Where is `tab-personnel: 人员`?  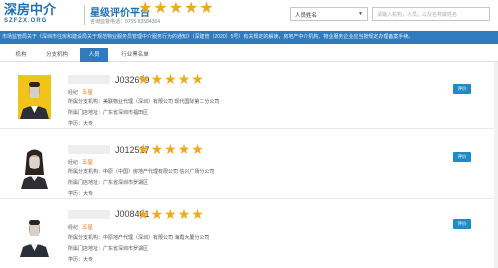
tab-personnel: 人员 is located at coordinates (94, 55).